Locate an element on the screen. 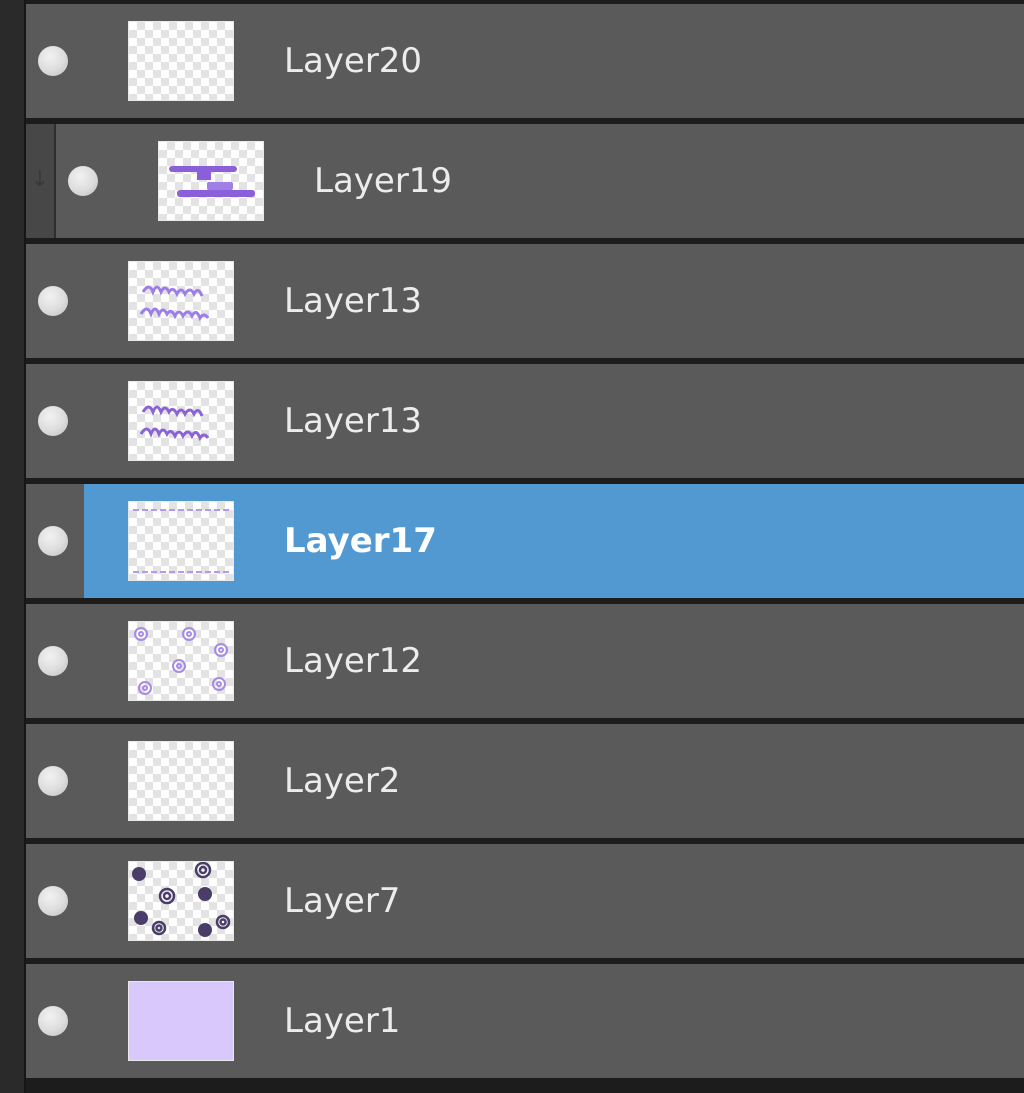 The height and width of the screenshot is (1093, 1024). layer-row-layer13: Layer13 is located at coordinates (525, 301).